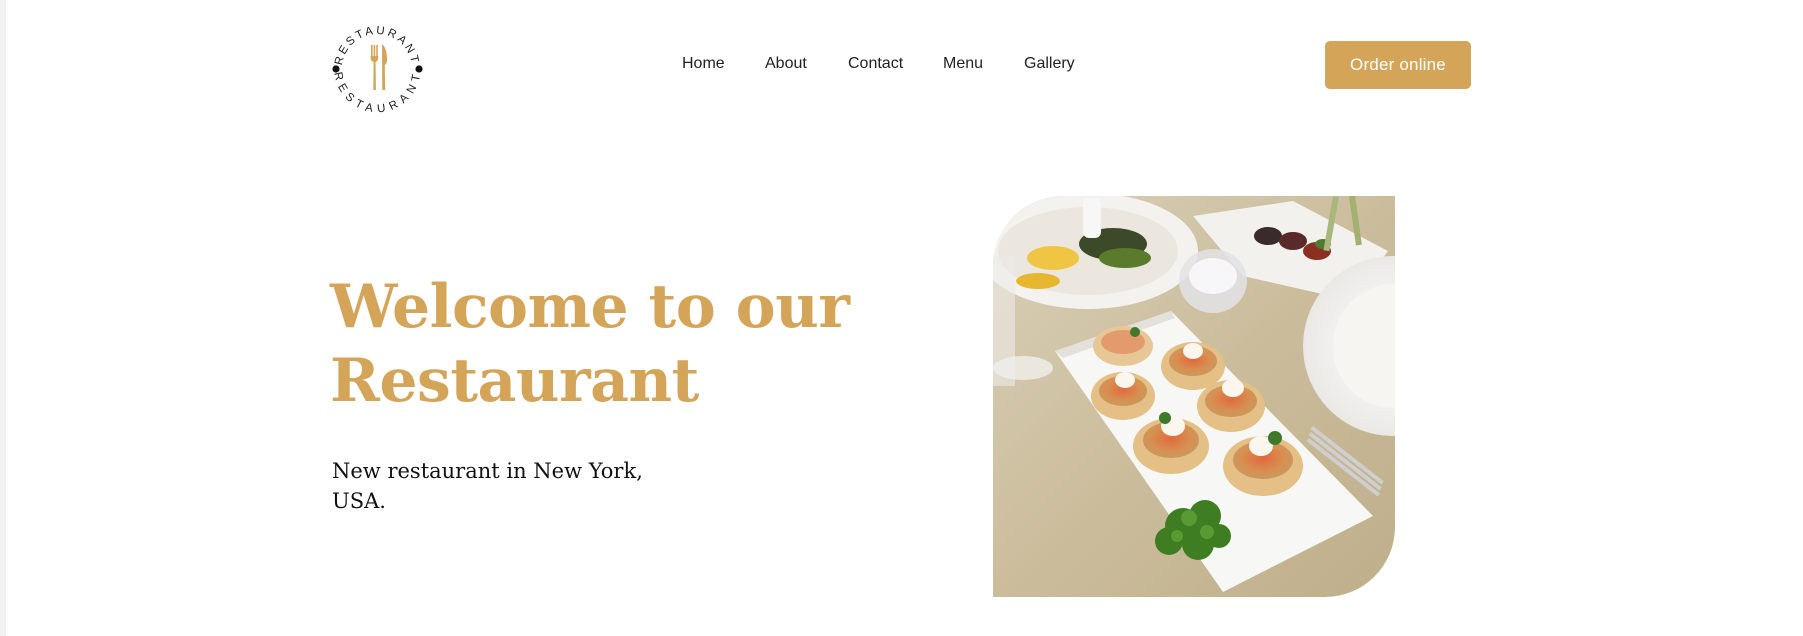 This screenshot has height=636, width=1803. Describe the element at coordinates (514, 381) in the screenshot. I see `hero-title-line2: Restaurant` at that location.